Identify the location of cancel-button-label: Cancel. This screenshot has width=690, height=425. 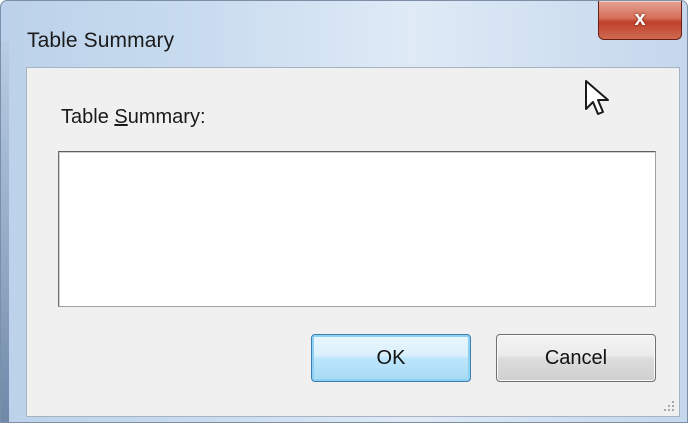
(576, 357).